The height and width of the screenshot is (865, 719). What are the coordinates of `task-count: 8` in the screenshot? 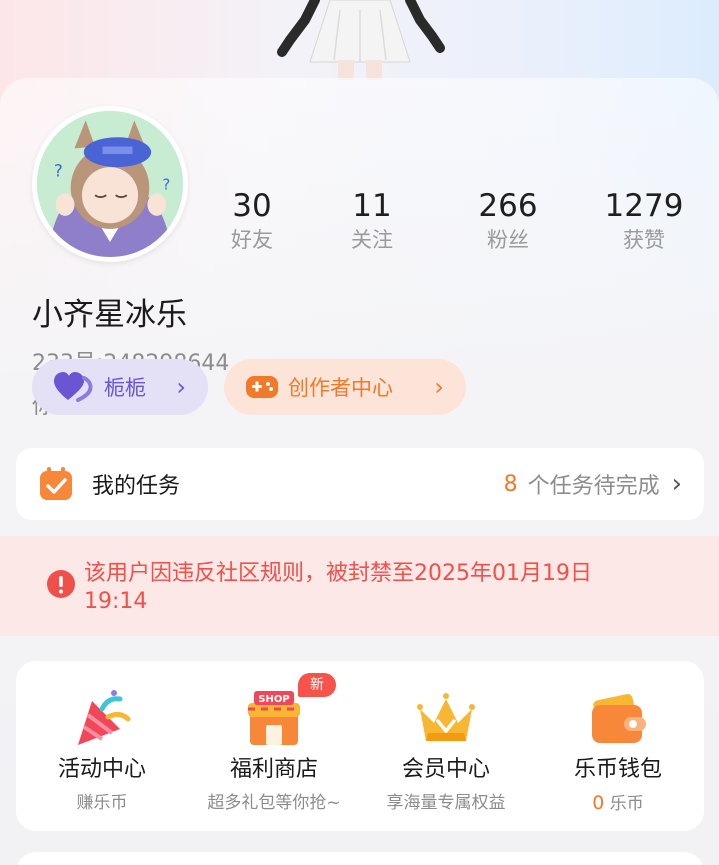 It's located at (510, 484).